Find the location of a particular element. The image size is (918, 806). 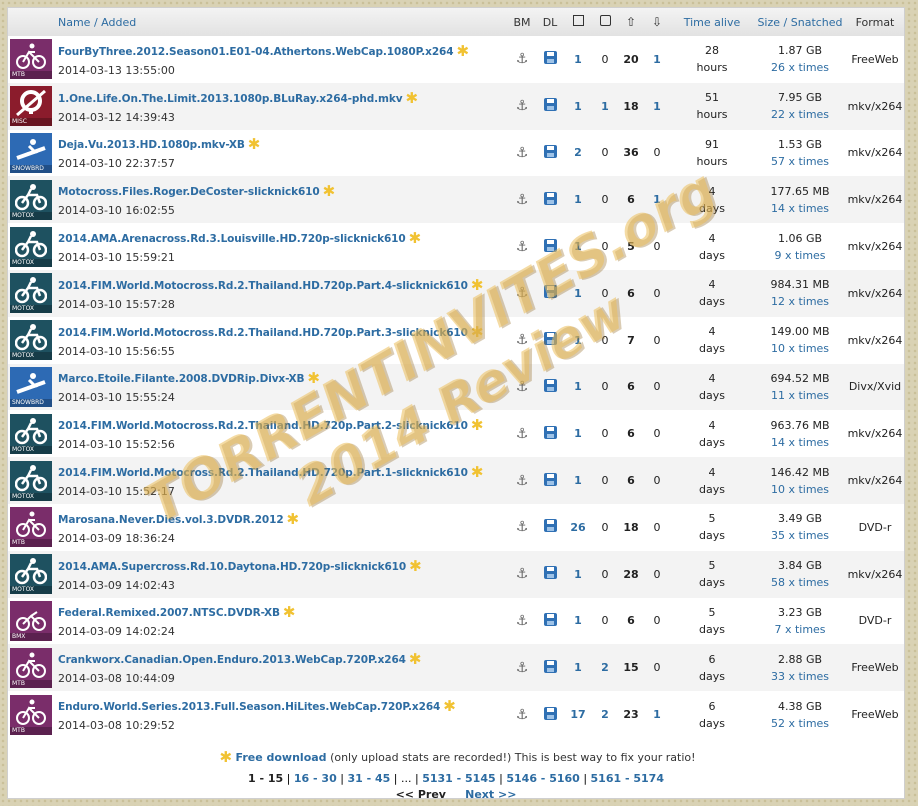

snatched-link: 11 x times is located at coordinates (800, 395).